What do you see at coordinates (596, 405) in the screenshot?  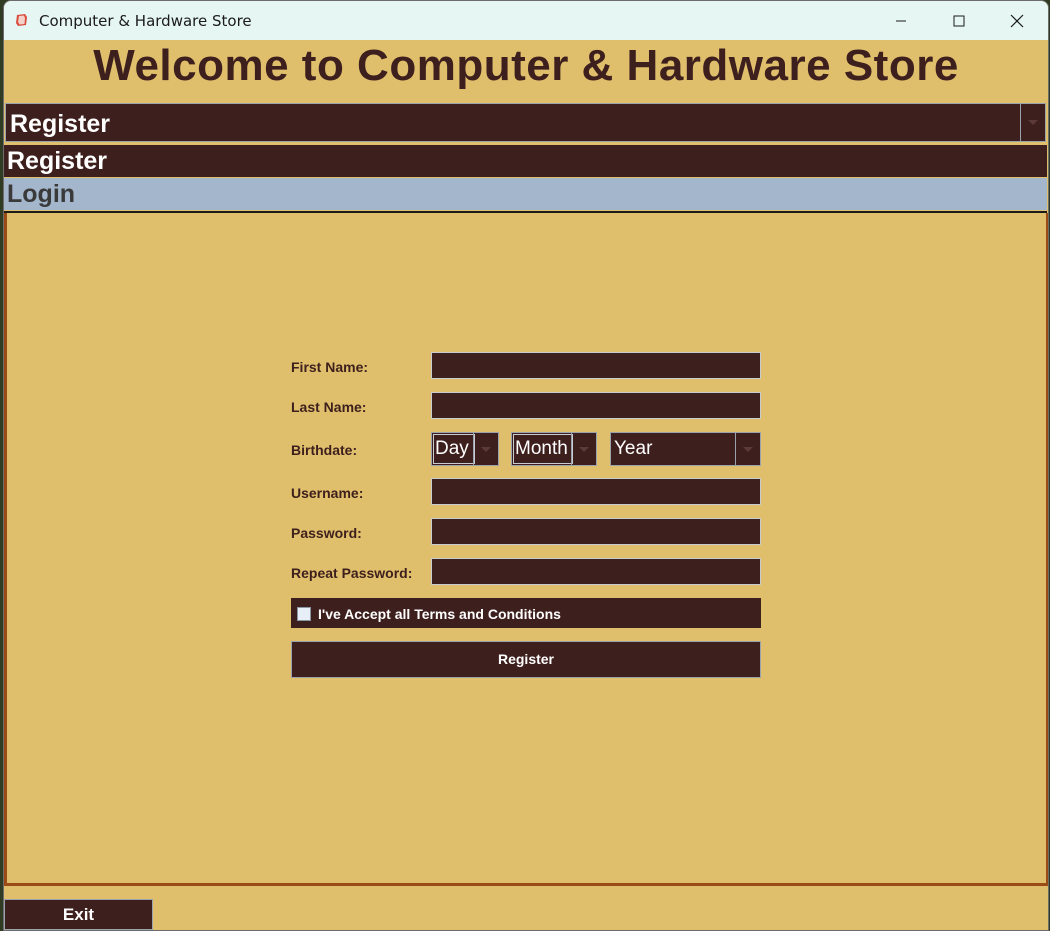 I see `last-name-field` at bounding box center [596, 405].